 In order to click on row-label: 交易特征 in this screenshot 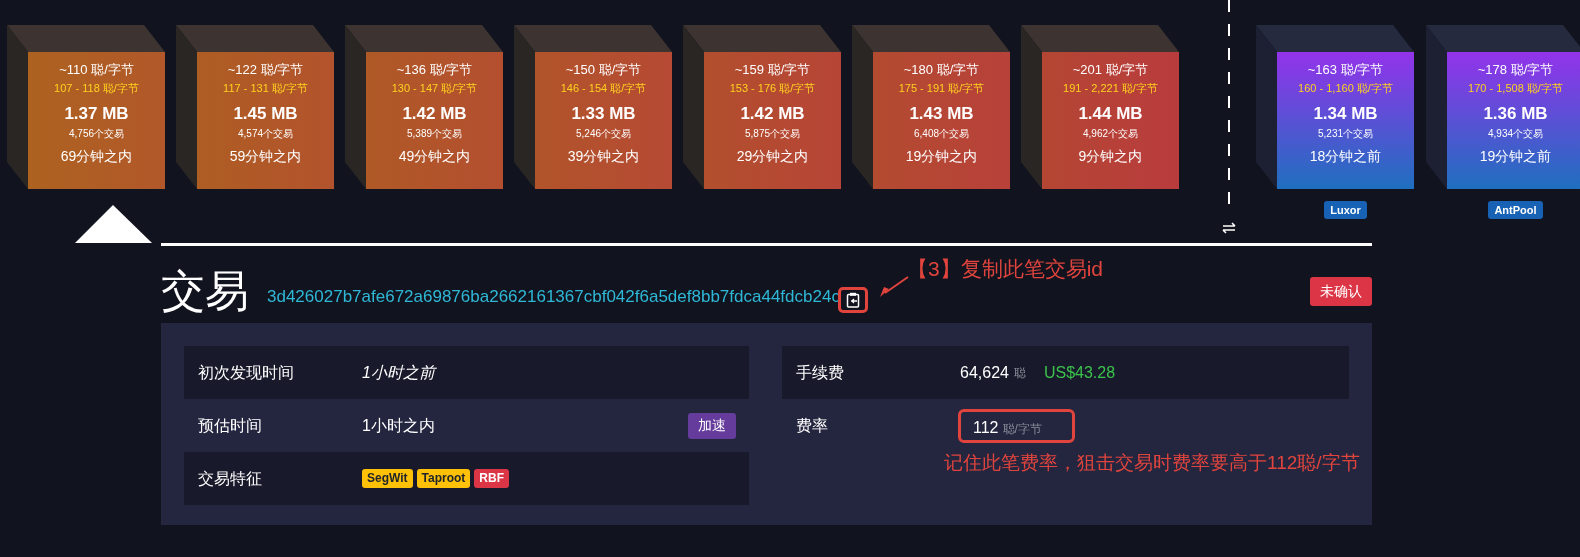, I will do `click(230, 478)`.